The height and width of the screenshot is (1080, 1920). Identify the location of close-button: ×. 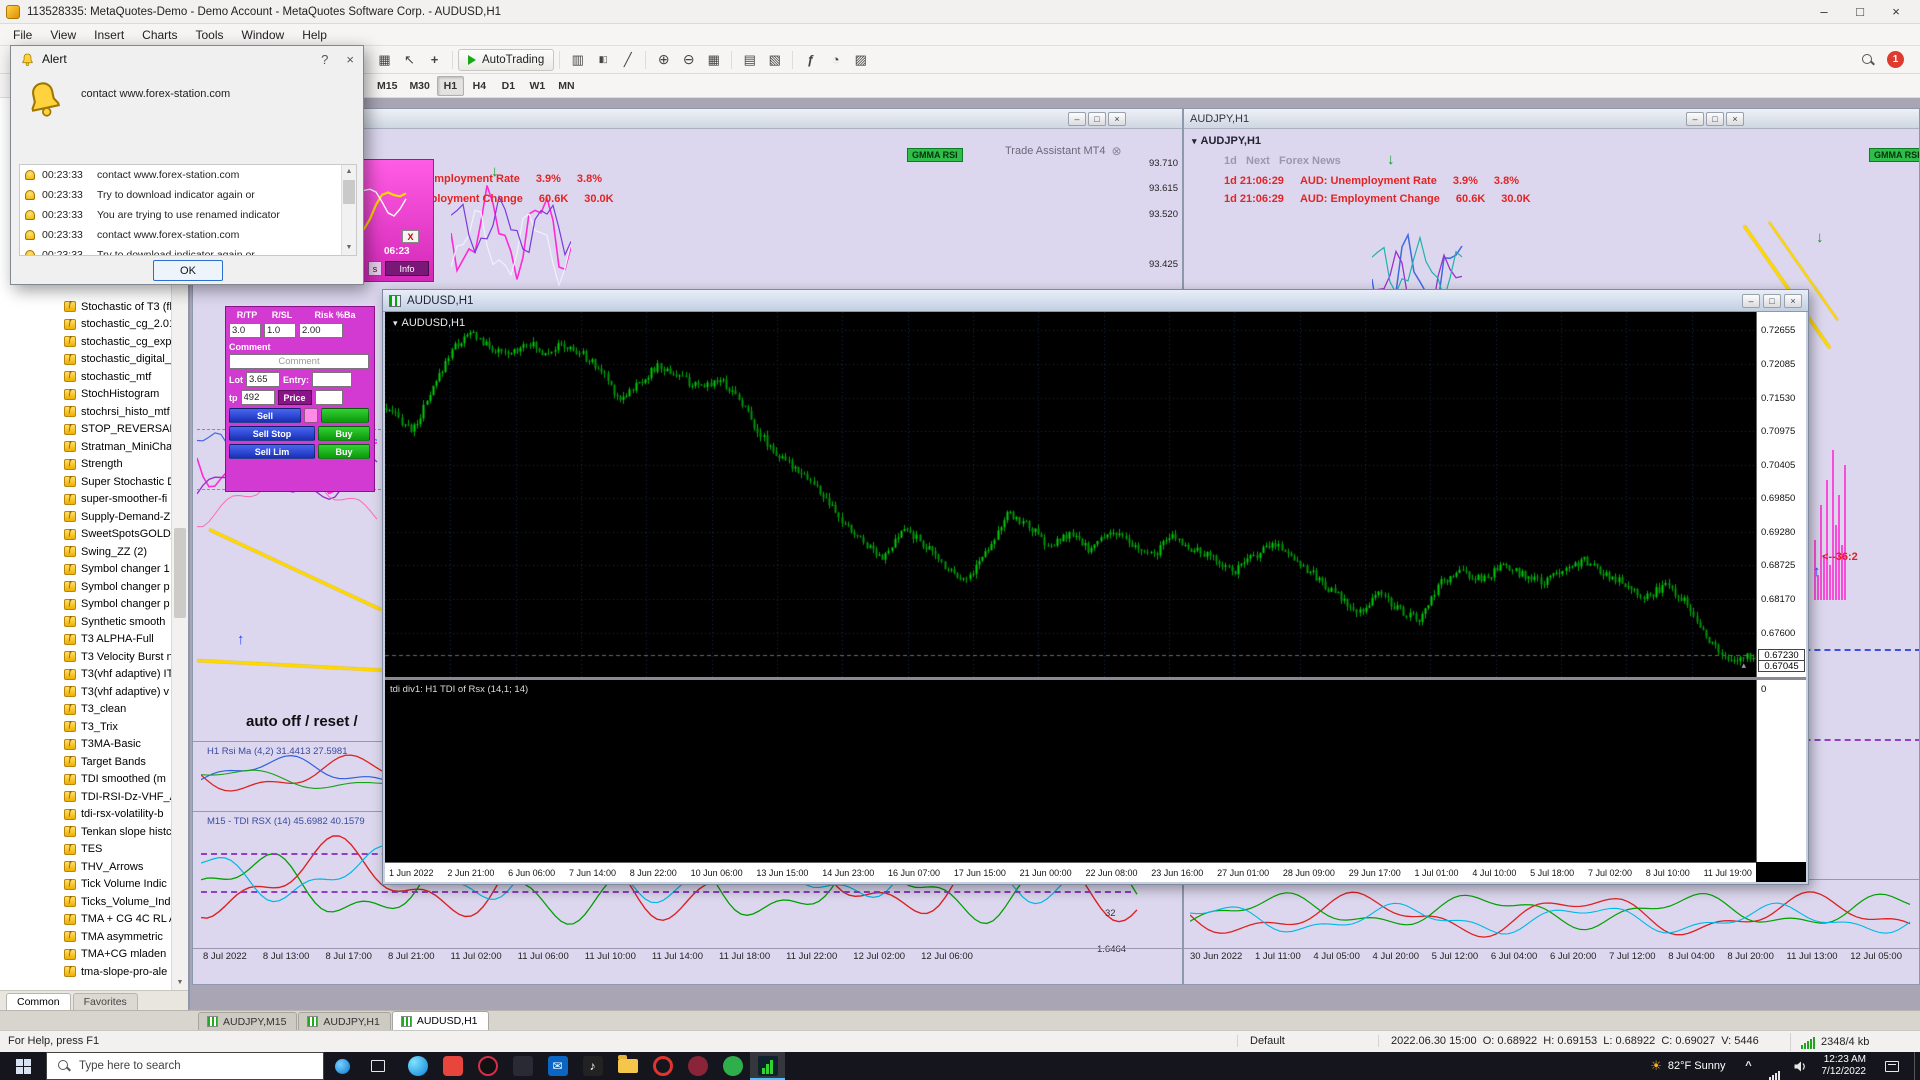
(350, 59).